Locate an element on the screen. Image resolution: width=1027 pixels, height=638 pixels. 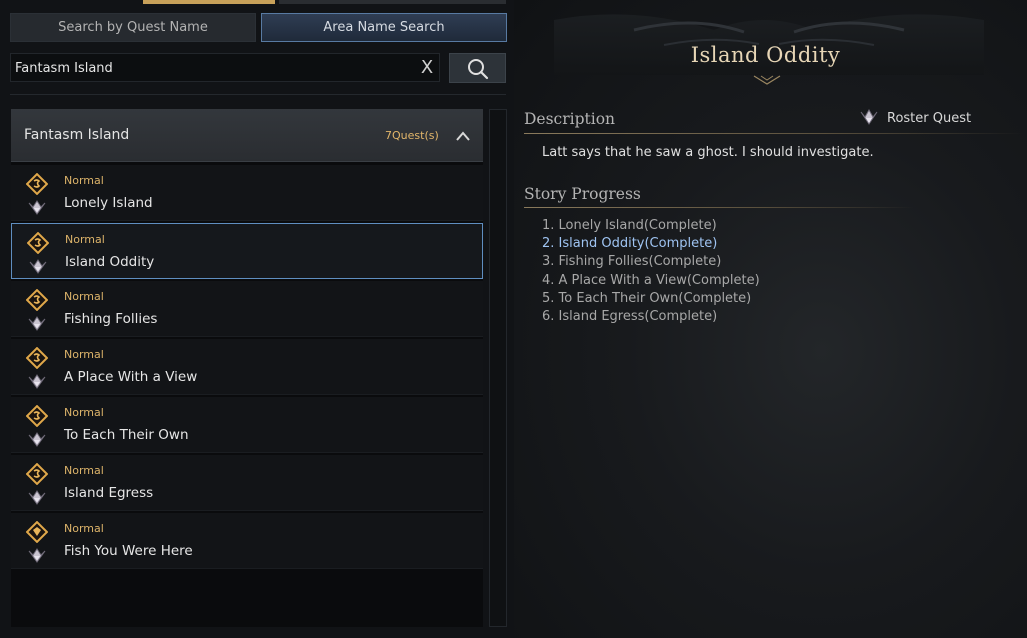
search-button is located at coordinates (477, 68).